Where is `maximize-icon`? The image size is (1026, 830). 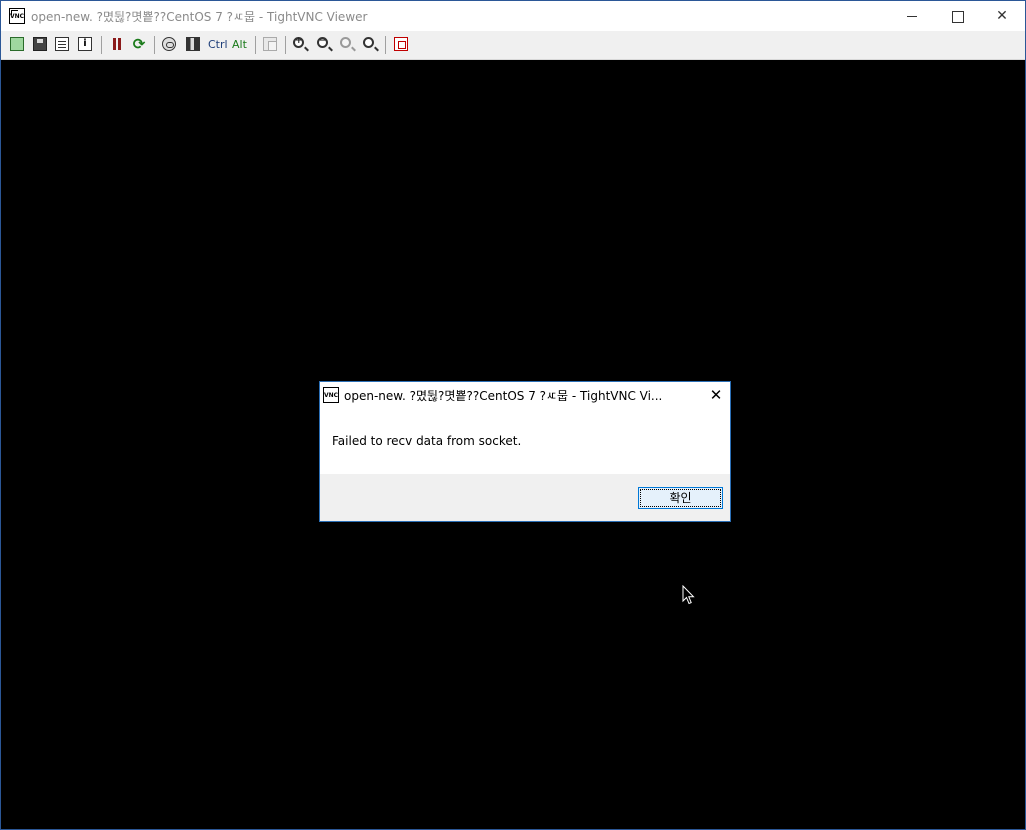
maximize-icon is located at coordinates (958, 17).